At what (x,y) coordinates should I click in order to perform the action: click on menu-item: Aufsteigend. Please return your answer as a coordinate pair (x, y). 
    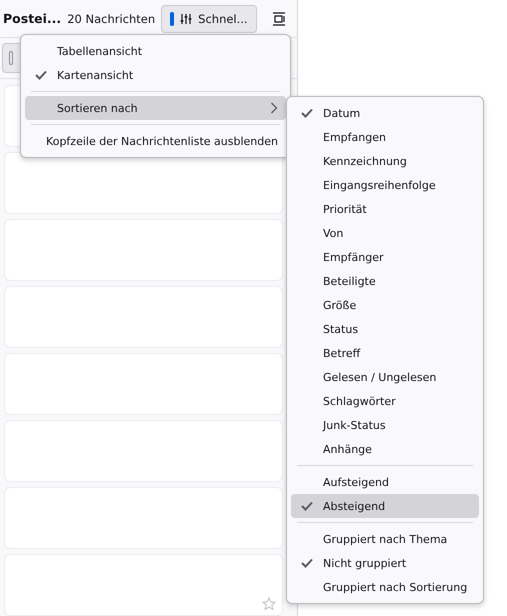
    Looking at the image, I should click on (385, 482).